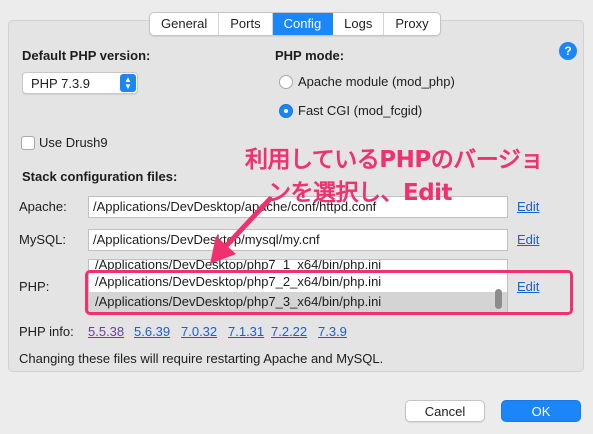 Image resolution: width=593 pixels, height=434 pixels. I want to click on annotation-arrow-icon, so click(241, 230).